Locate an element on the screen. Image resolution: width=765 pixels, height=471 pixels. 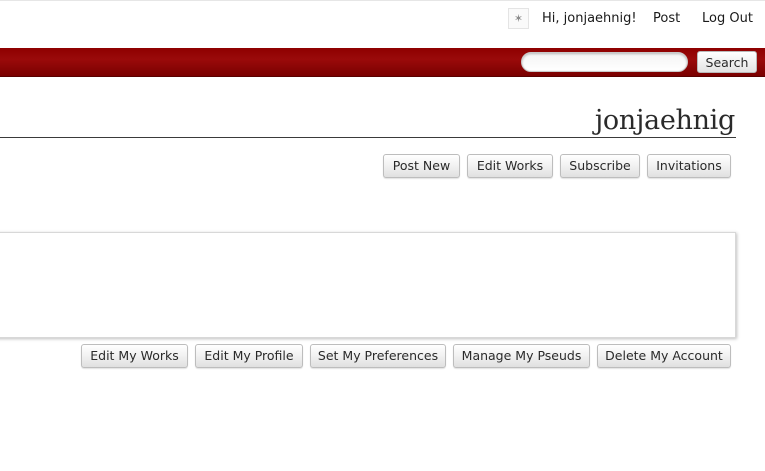
search-button: Search is located at coordinates (727, 62).